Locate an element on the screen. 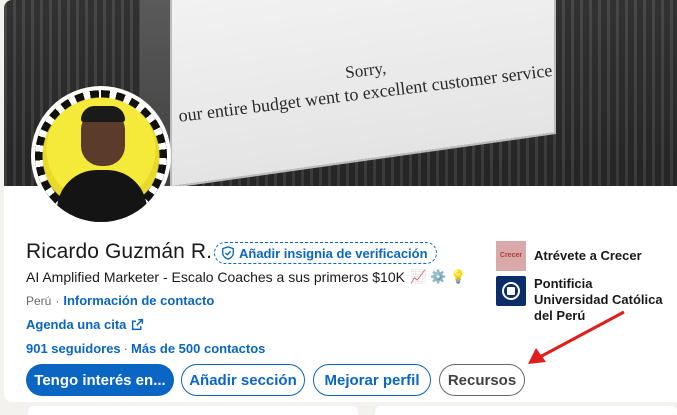 The image size is (677, 415). add-verification-button: Añadir insignia de verificación is located at coordinates (325, 253).